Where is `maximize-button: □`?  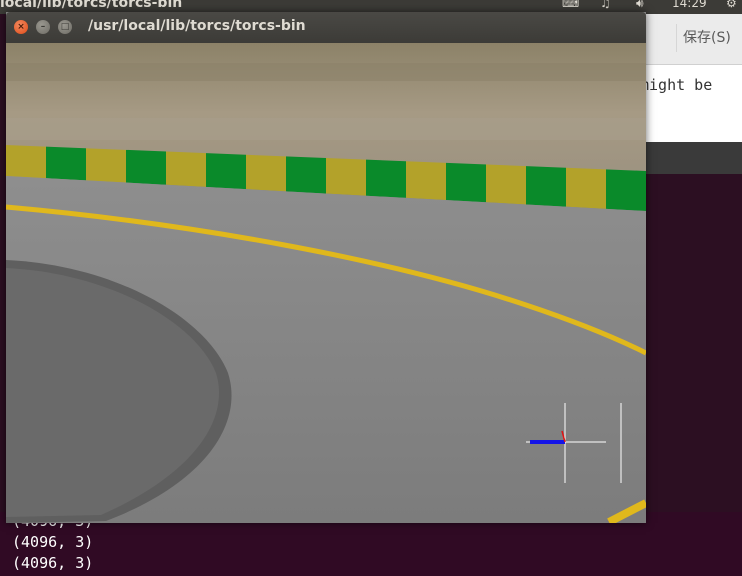
maximize-button: □ is located at coordinates (65, 27).